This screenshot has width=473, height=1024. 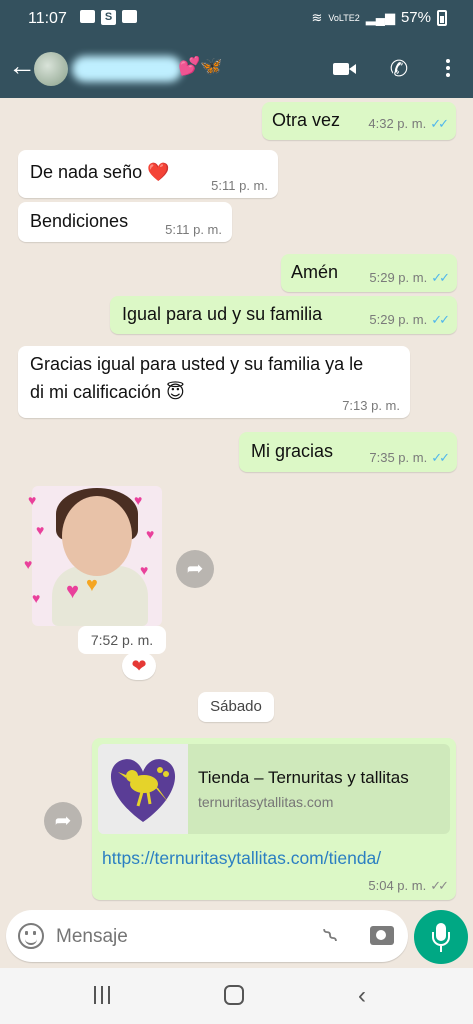 I want to click on notification-icons: S, so click(x=108, y=17).